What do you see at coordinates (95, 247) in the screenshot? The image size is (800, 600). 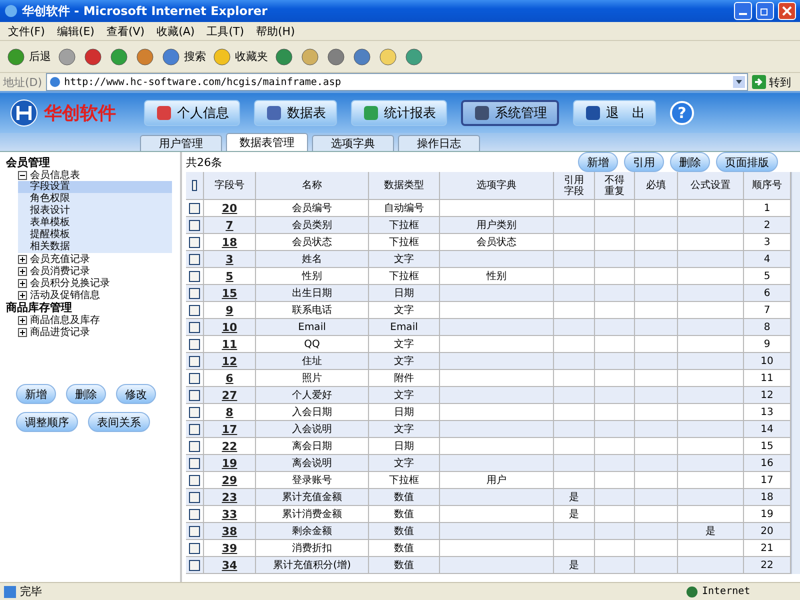 I see `tree-item: 相关数据` at bounding box center [95, 247].